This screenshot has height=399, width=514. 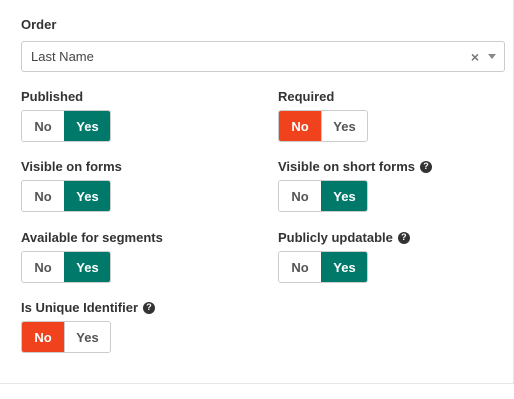 I want to click on visible-on-short-forms-toggle: No Yes, so click(x=323, y=196).